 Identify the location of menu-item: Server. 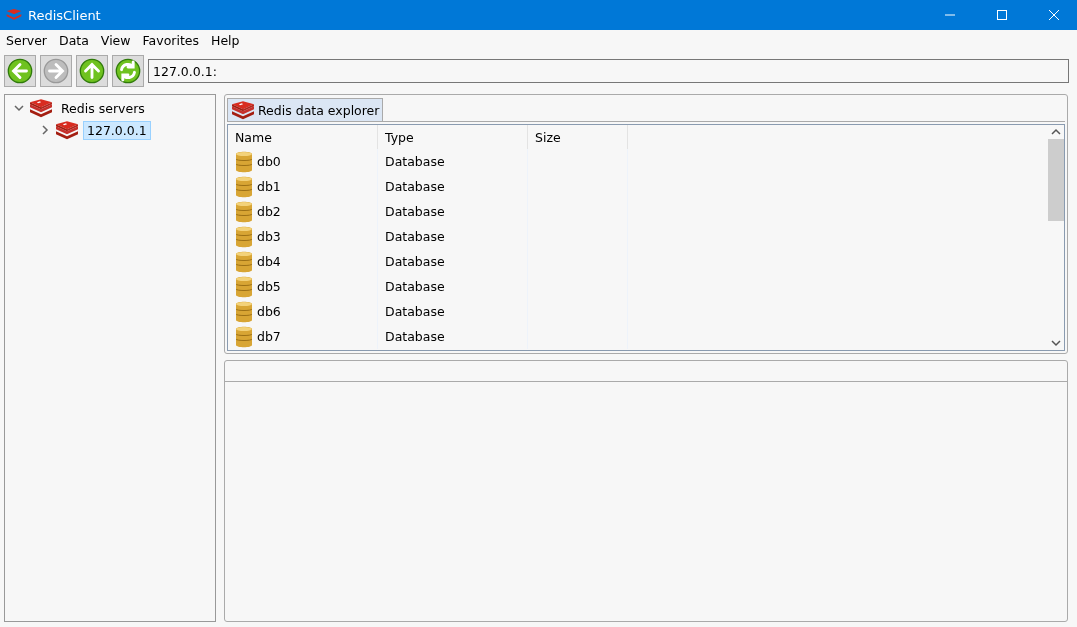
(26, 40).